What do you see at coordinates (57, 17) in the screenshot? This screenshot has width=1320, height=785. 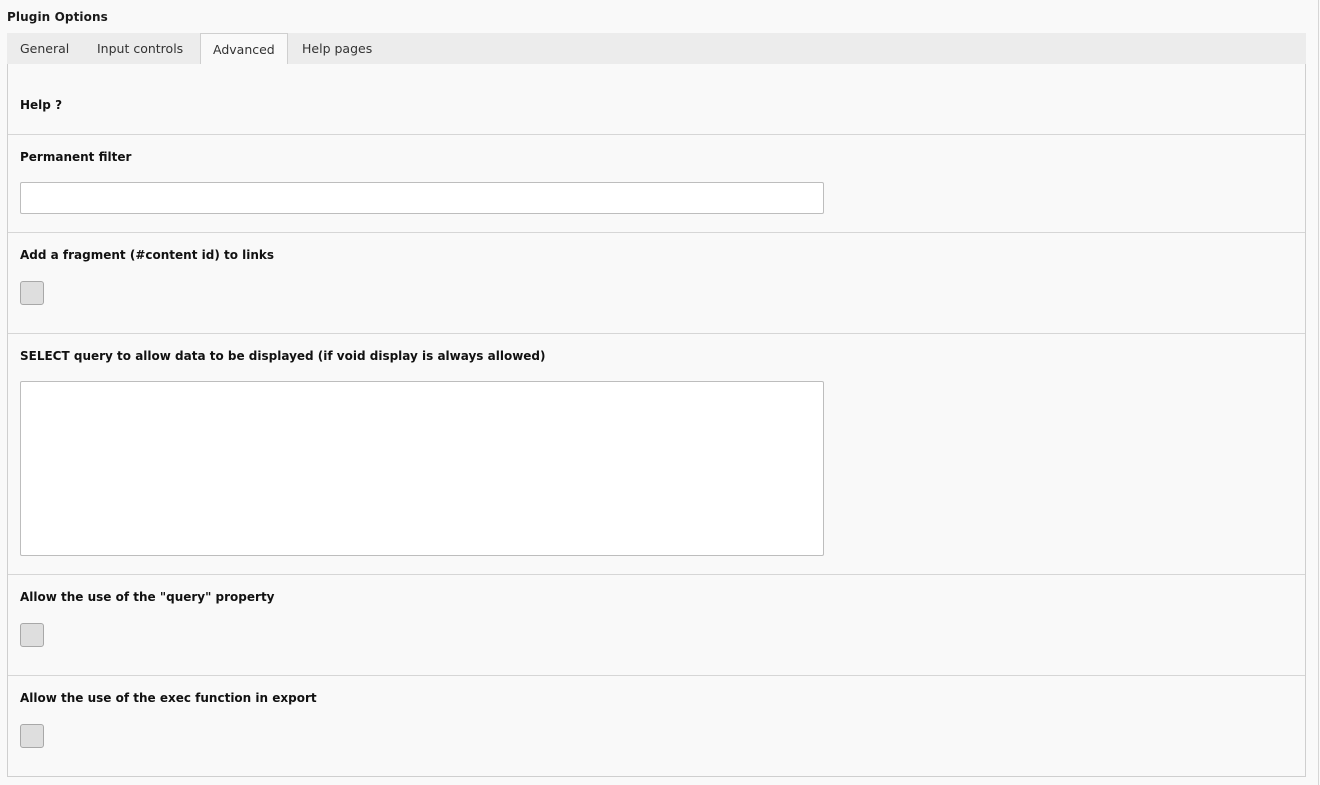 I see `page-title: Plugin Options` at bounding box center [57, 17].